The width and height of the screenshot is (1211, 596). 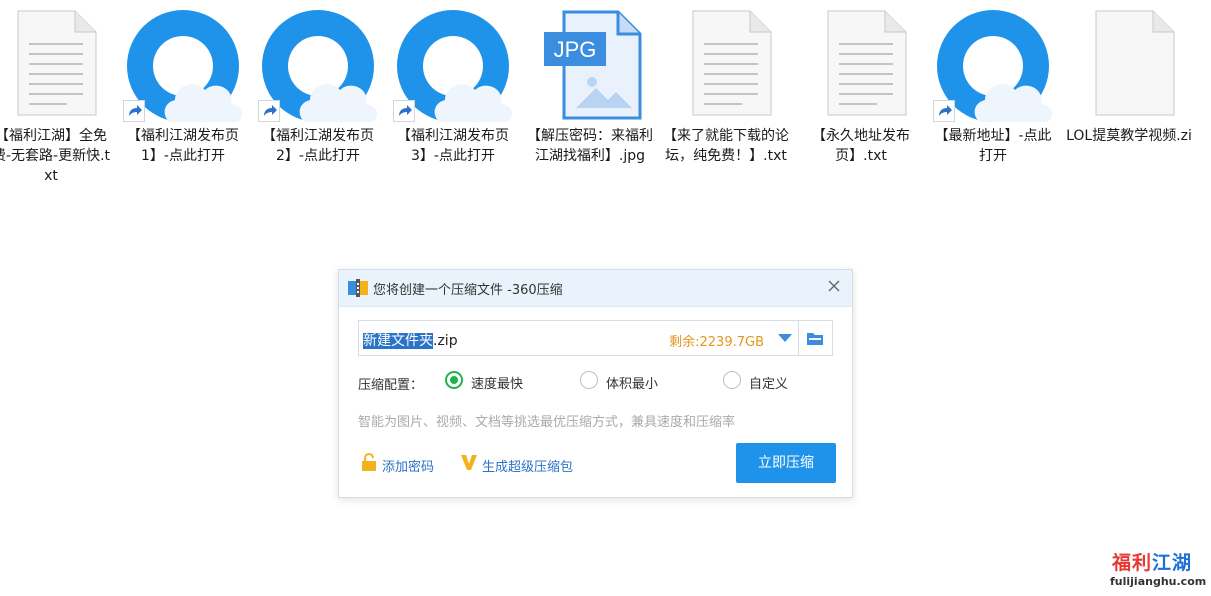 I want to click on free-space-label: 剩余:2239.7GB, so click(x=716, y=342).